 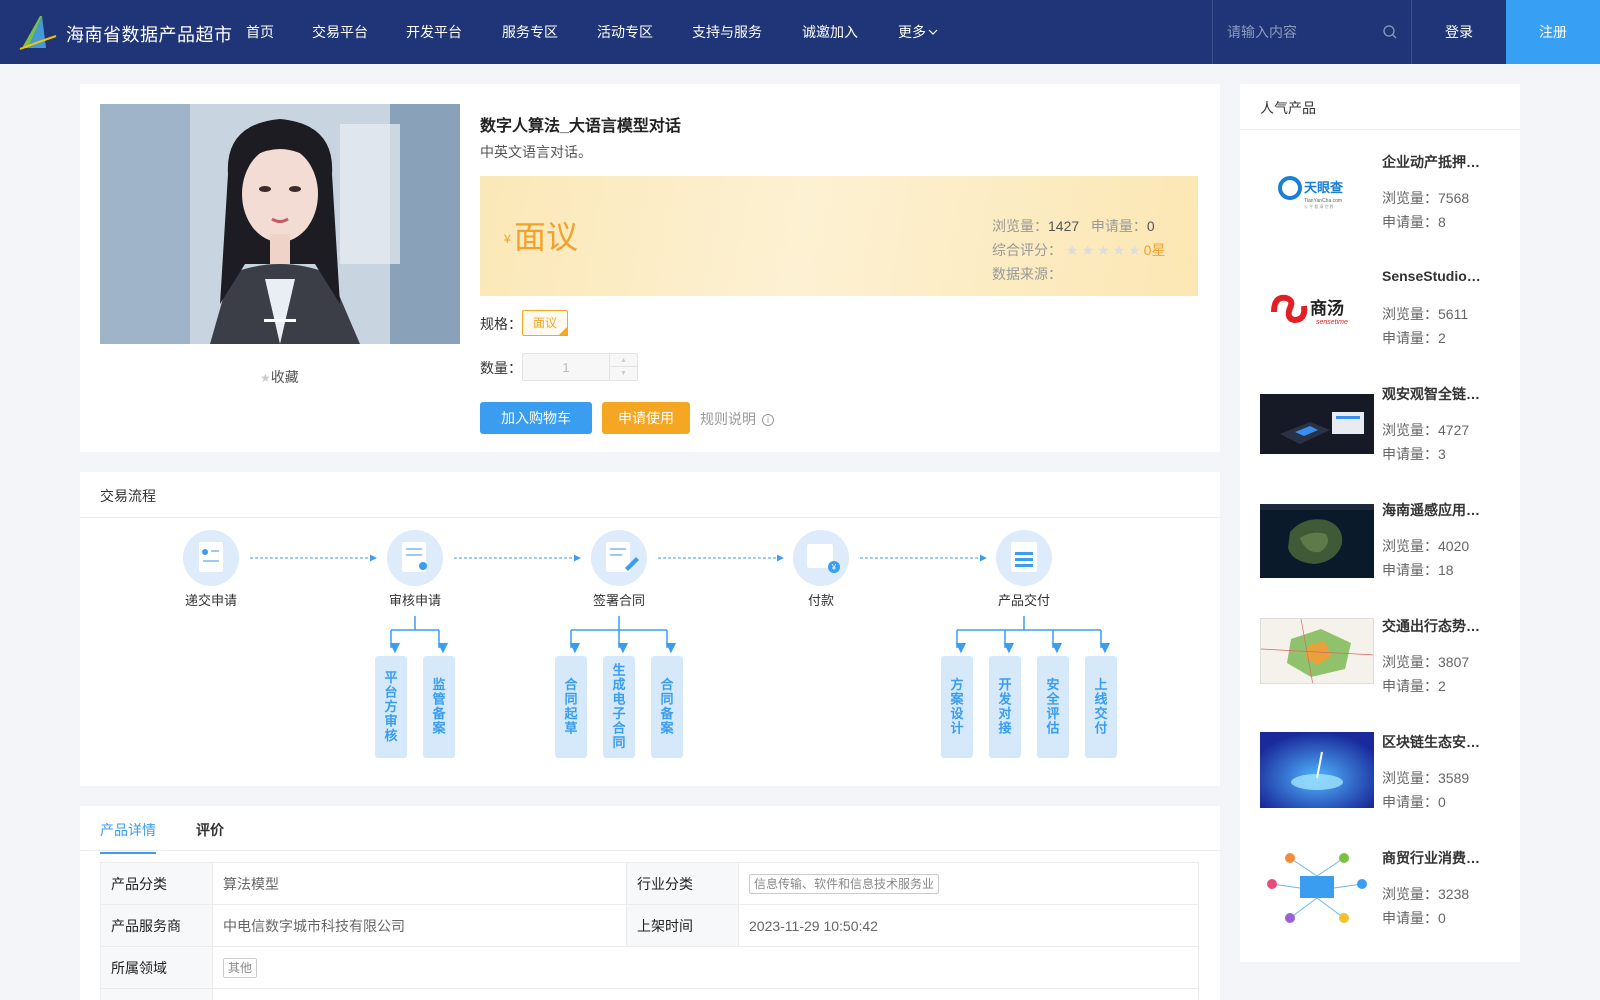 I want to click on popular-item: 海南遥感应用… 浏览量：4020 申请量：18, so click(x=1385, y=545).